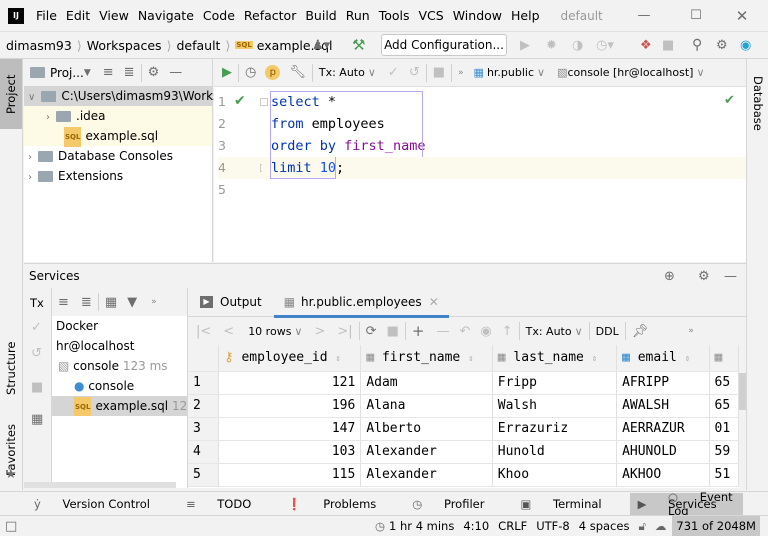 The image size is (768, 536). What do you see at coordinates (604, 526) in the screenshot?
I see `indent-setting: 4 spaces` at bounding box center [604, 526].